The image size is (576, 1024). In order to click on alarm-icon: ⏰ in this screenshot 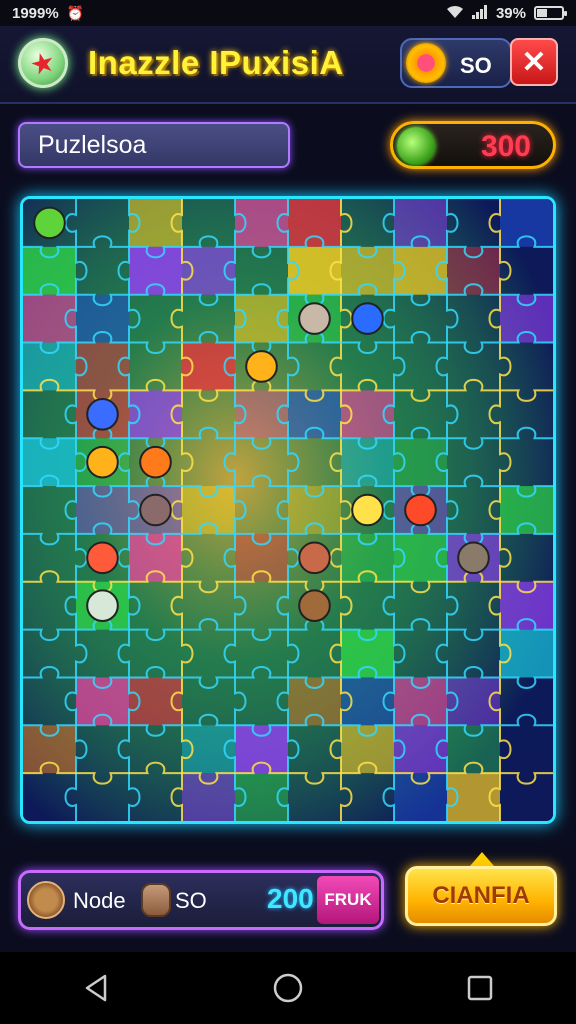, I will do `click(75, 12)`.